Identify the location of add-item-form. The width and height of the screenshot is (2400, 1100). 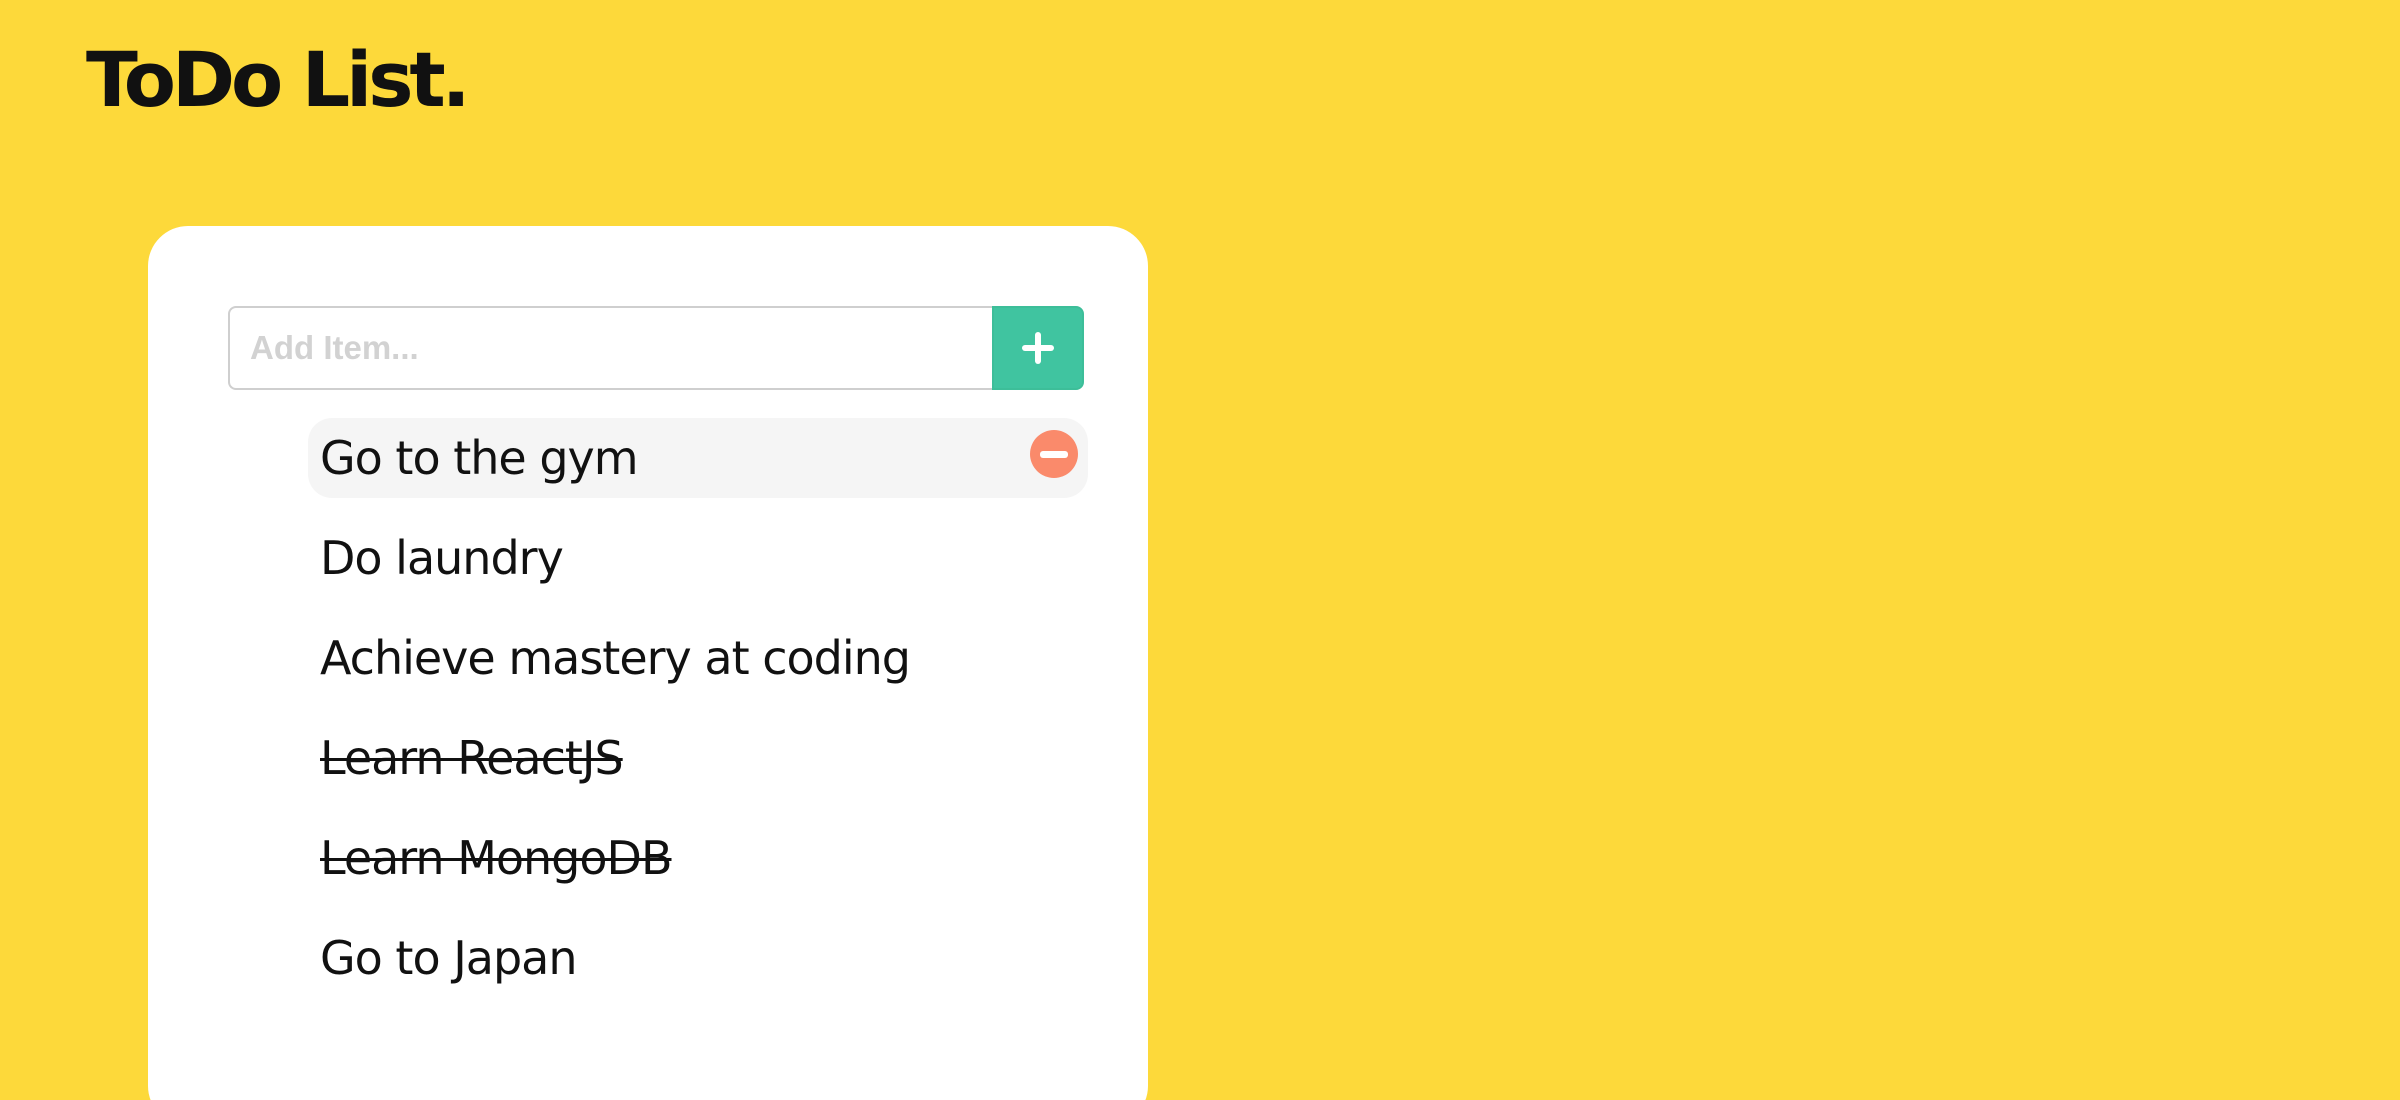
(656, 348).